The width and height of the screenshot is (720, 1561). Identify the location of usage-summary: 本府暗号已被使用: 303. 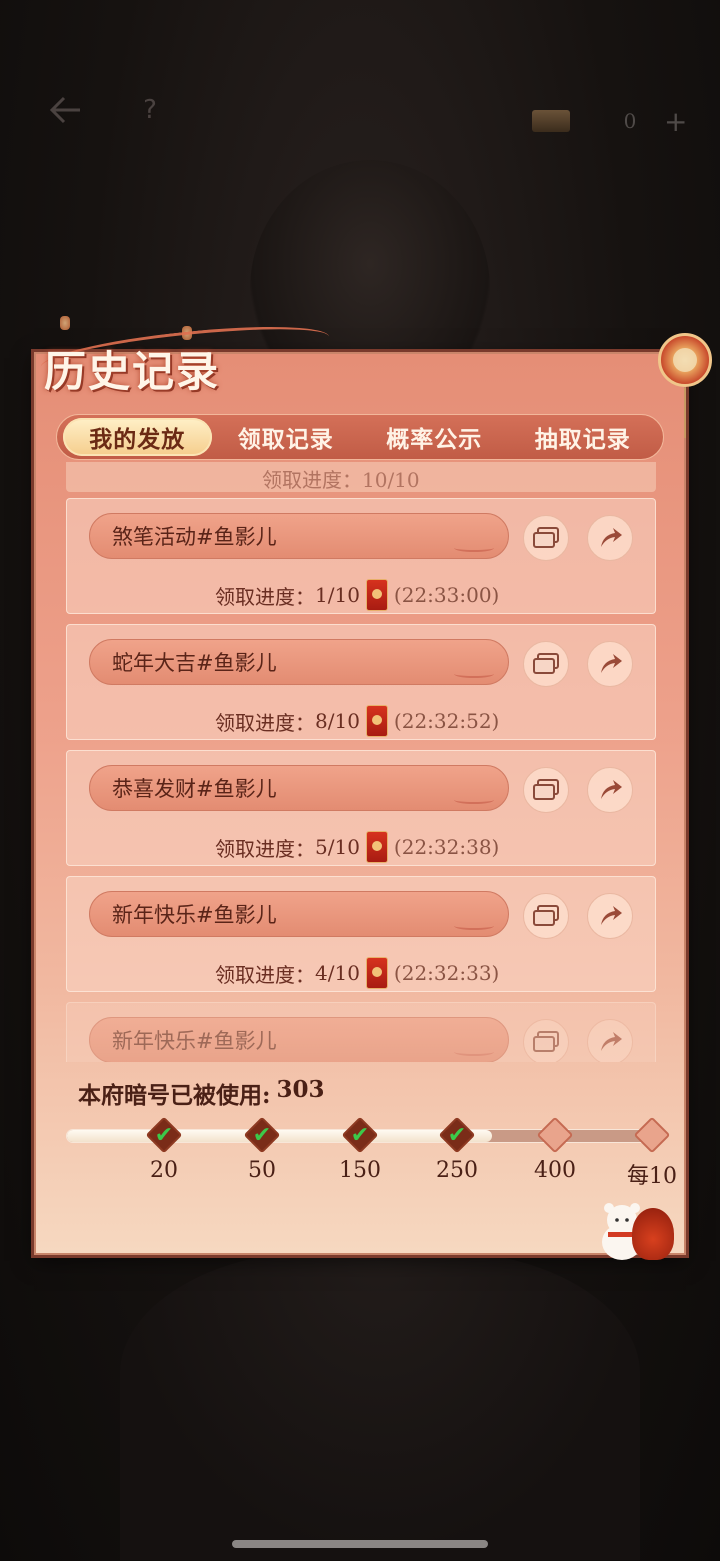
(201, 1093).